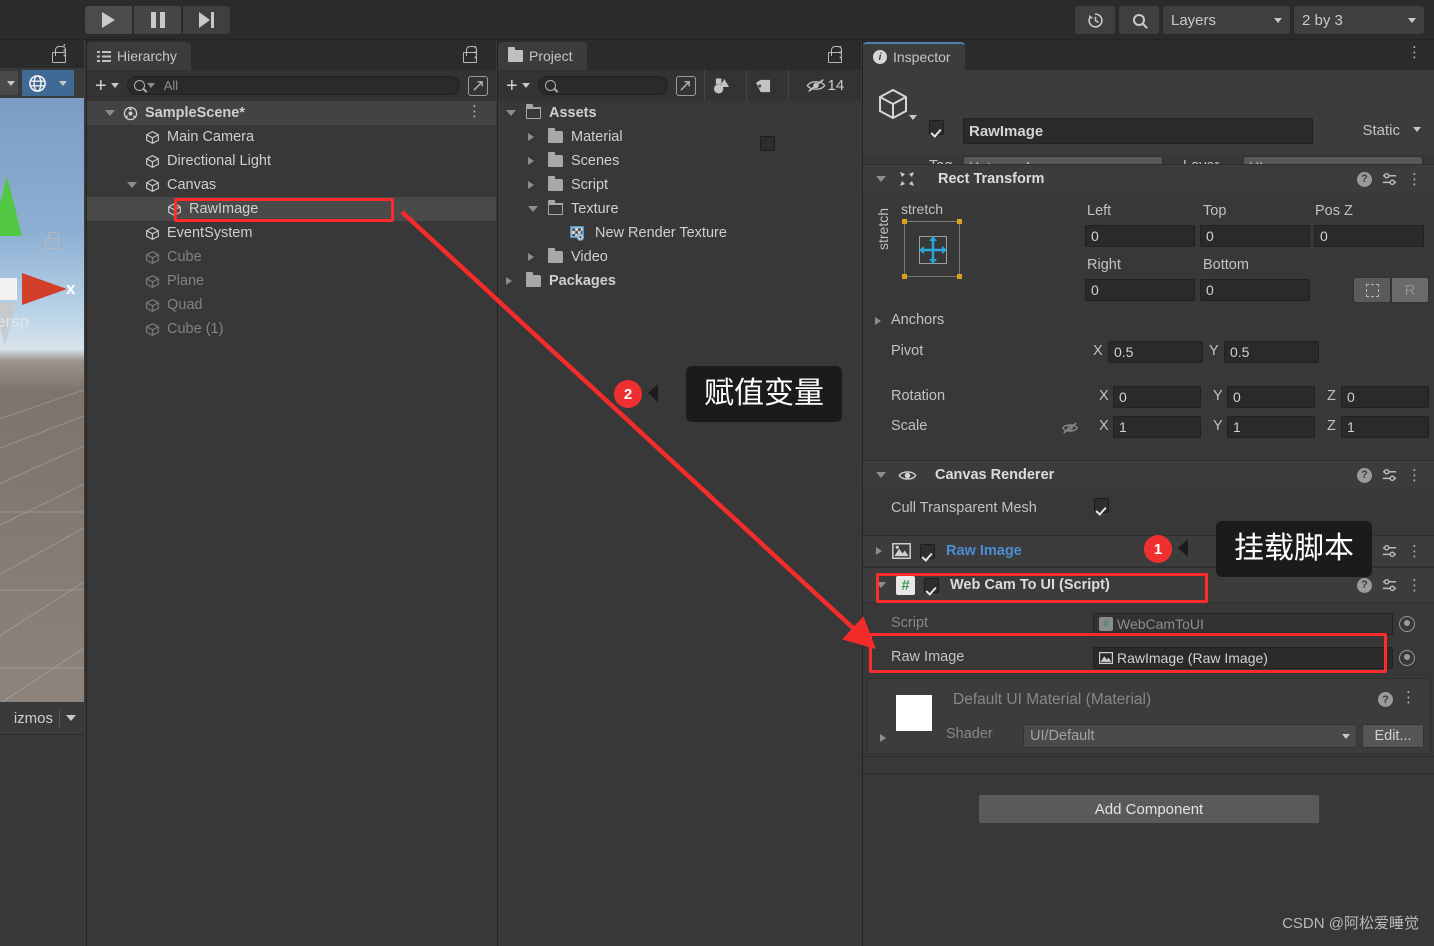 This screenshot has width=1434, height=946. I want to click on tab-project: Project, so click(542, 56).